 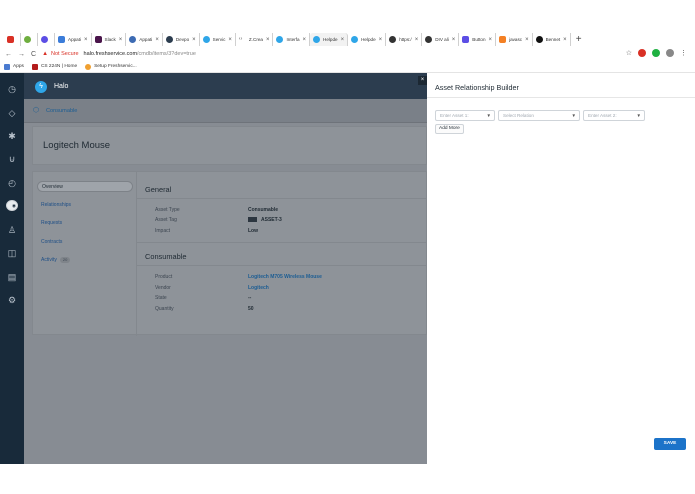 I want to click on users-icon: ♙, so click(x=12, y=230).